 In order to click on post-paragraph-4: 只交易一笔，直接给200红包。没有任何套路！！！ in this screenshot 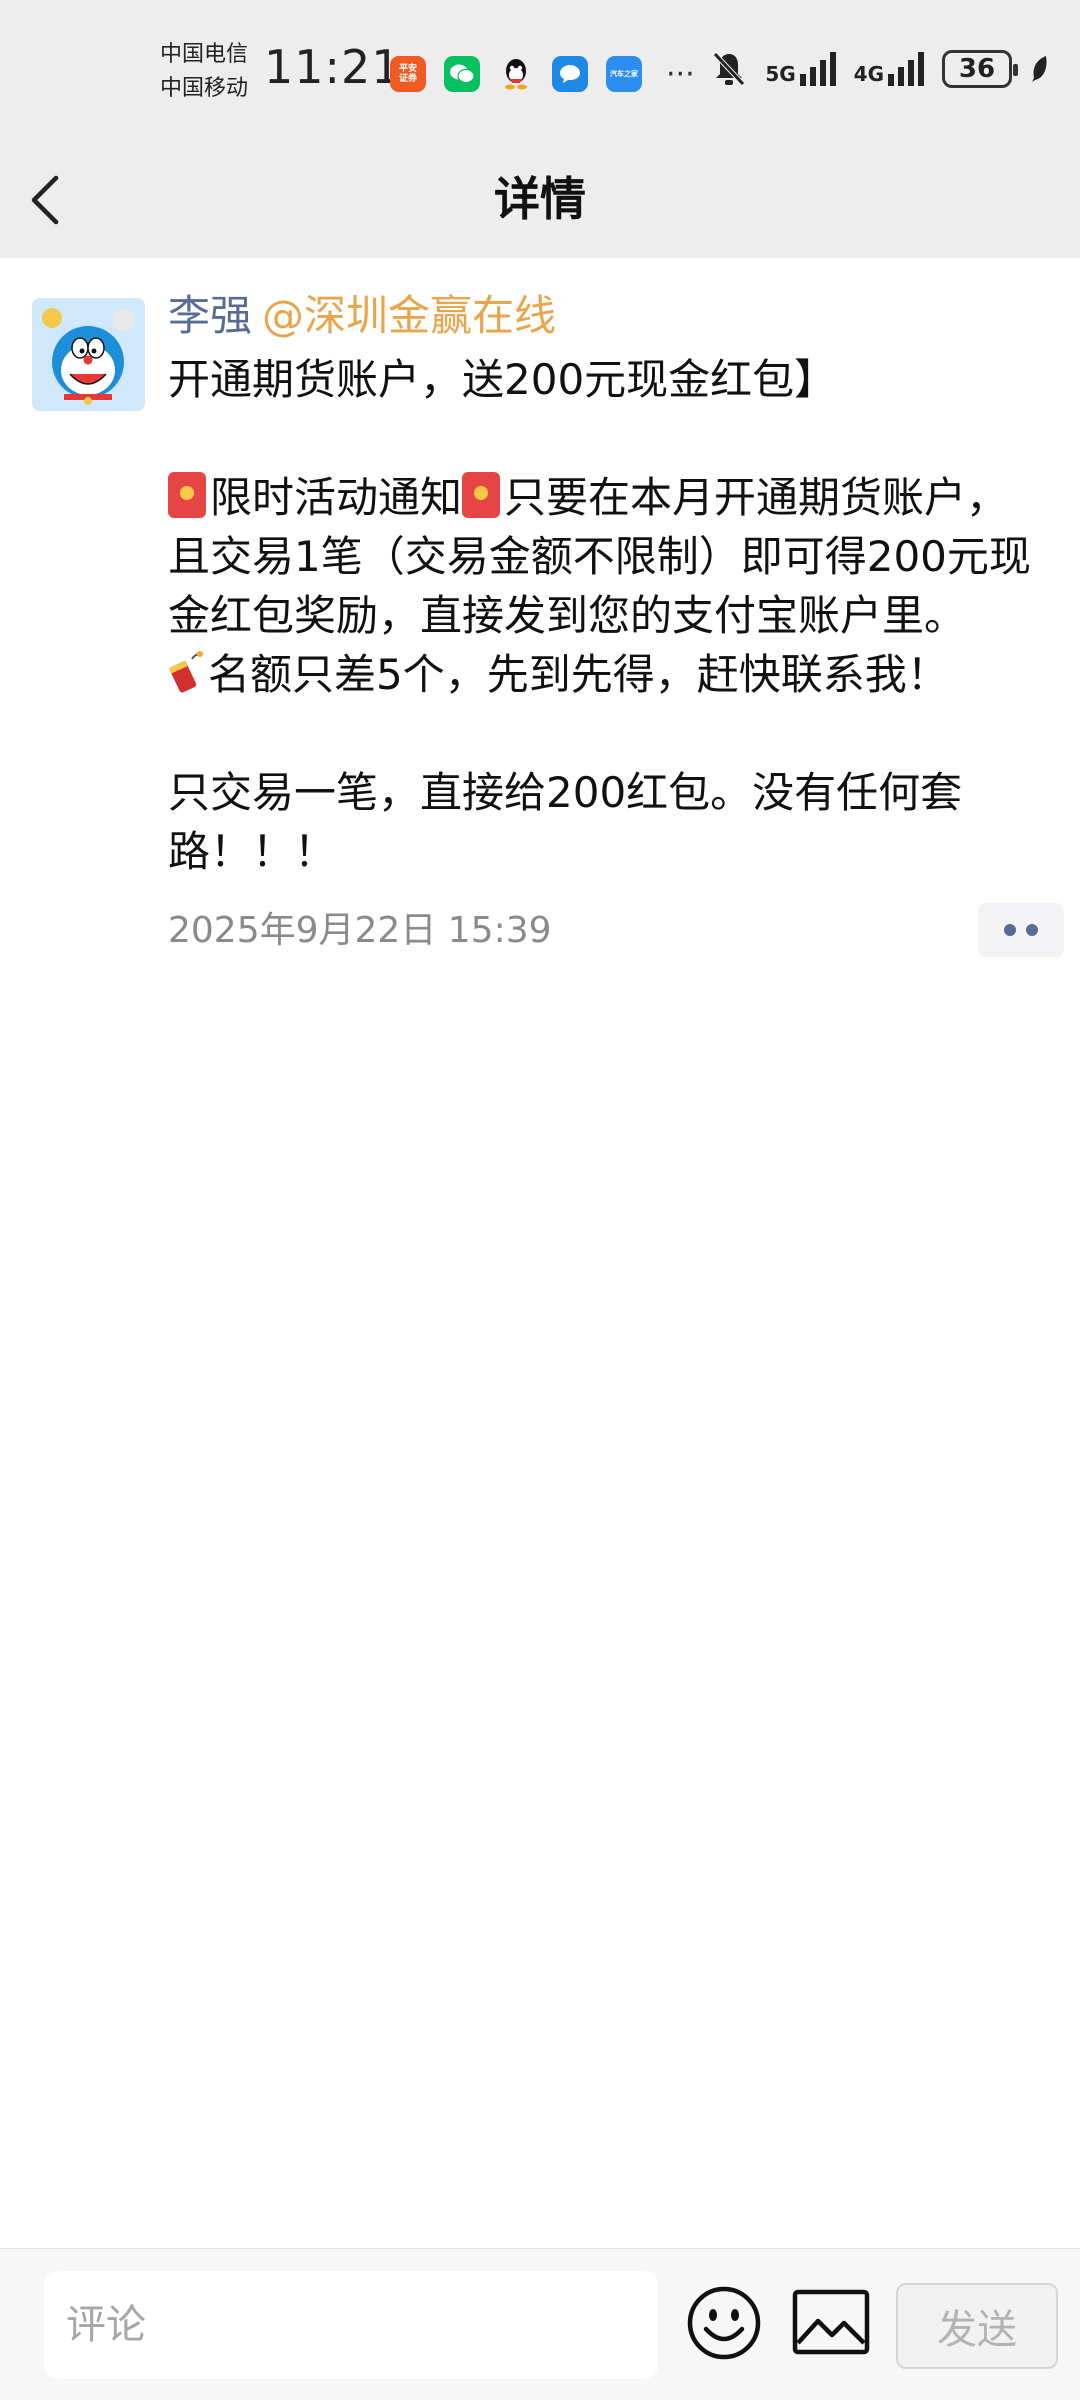, I will do `click(565, 822)`.